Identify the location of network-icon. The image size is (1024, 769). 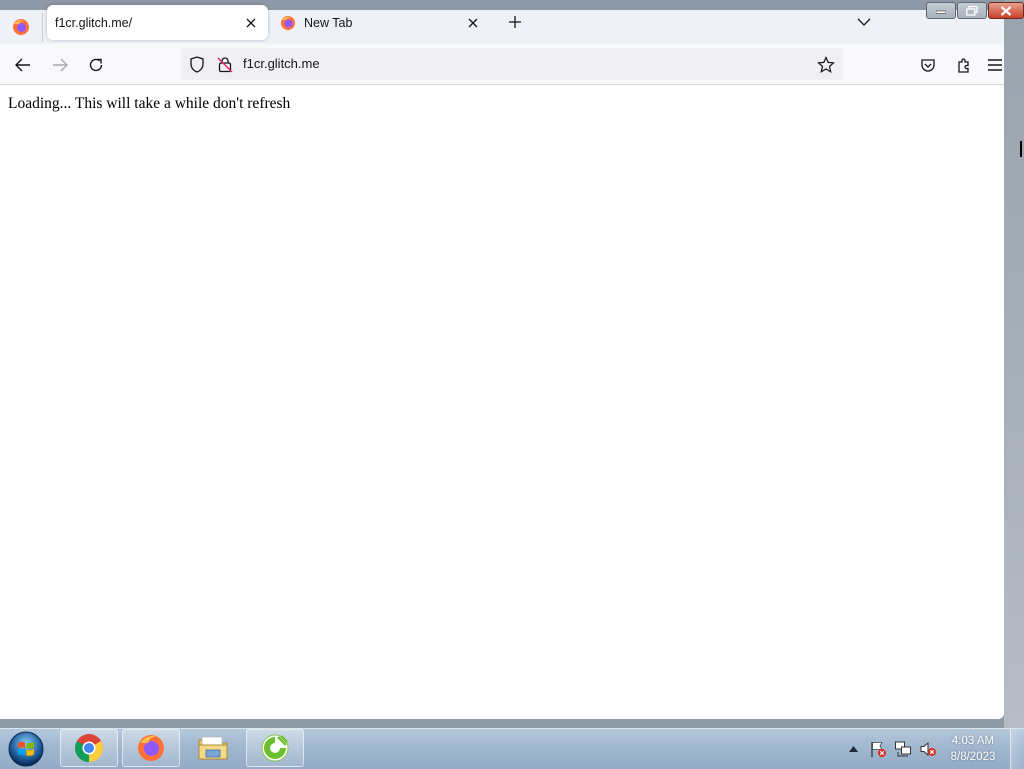
(903, 749).